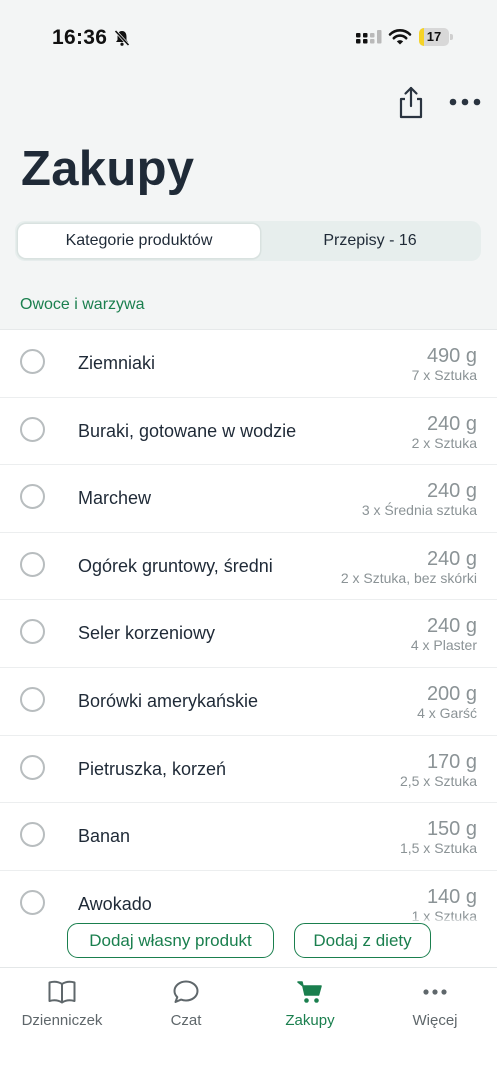 The width and height of the screenshot is (497, 1079). I want to click on add-from-diet-button: Dodaj z diety, so click(362, 940).